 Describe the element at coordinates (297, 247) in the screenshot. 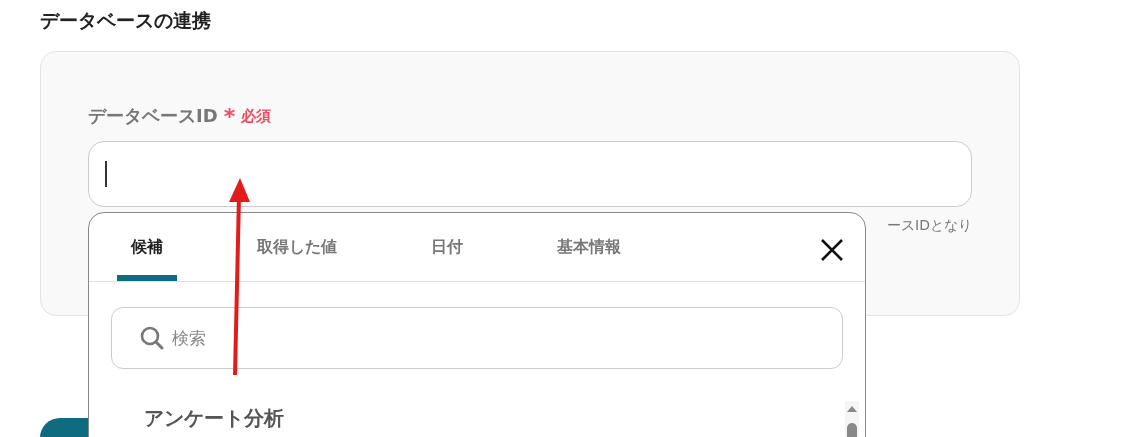

I see `tab: 取得した値` at that location.